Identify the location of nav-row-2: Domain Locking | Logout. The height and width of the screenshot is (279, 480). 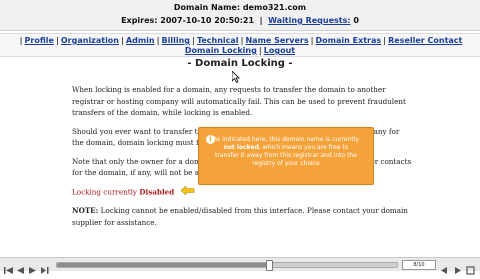
(240, 50).